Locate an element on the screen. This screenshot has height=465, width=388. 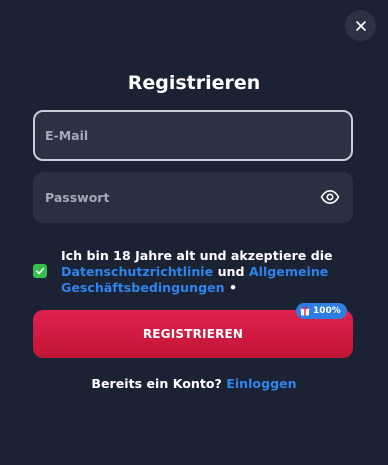
required-marker: • is located at coordinates (233, 287).